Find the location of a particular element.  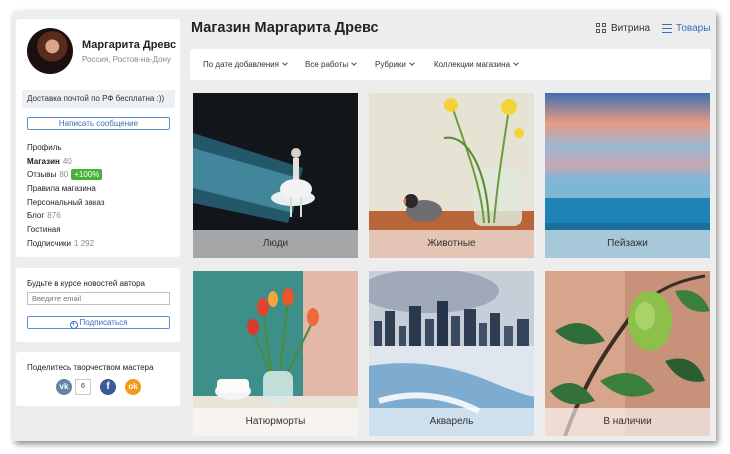

avatar is located at coordinates (50, 51).